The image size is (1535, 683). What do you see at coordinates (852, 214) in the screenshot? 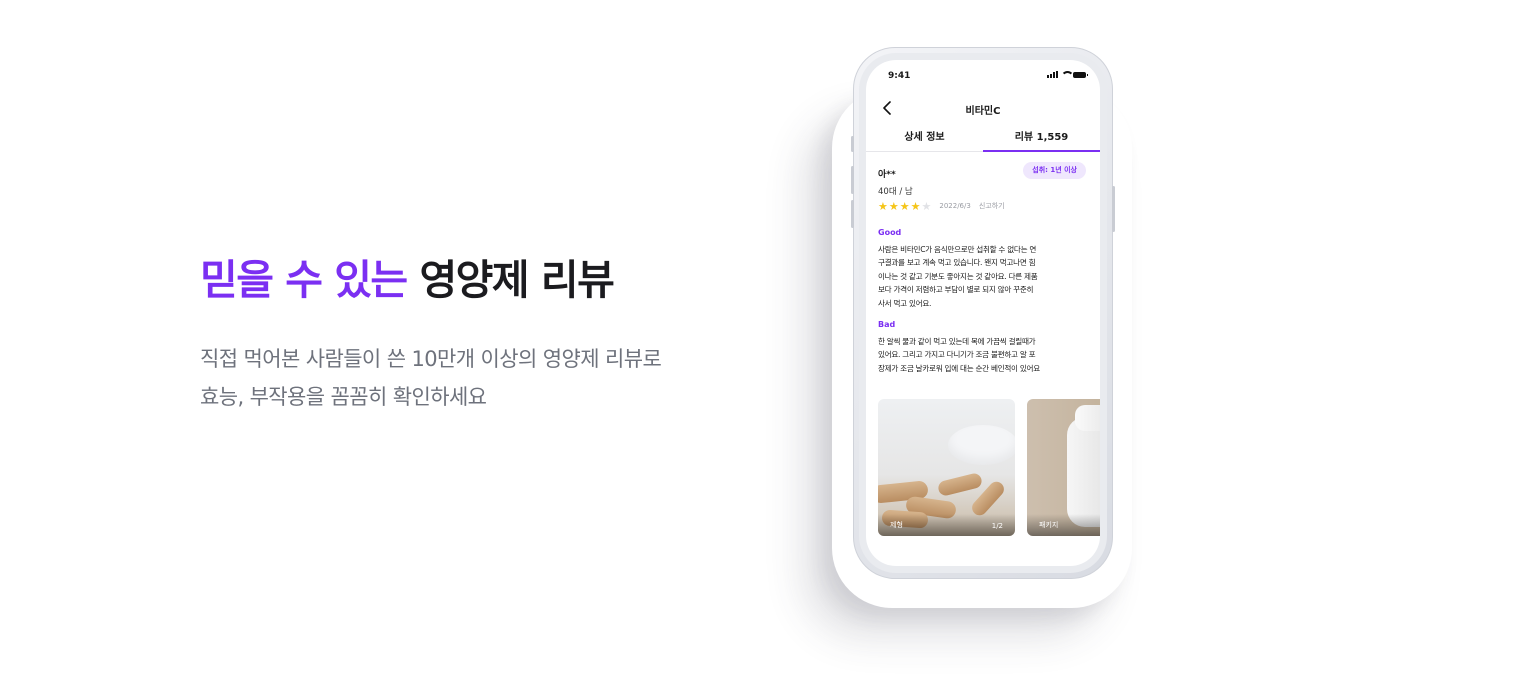
I see `phone-volume-down` at bounding box center [852, 214].